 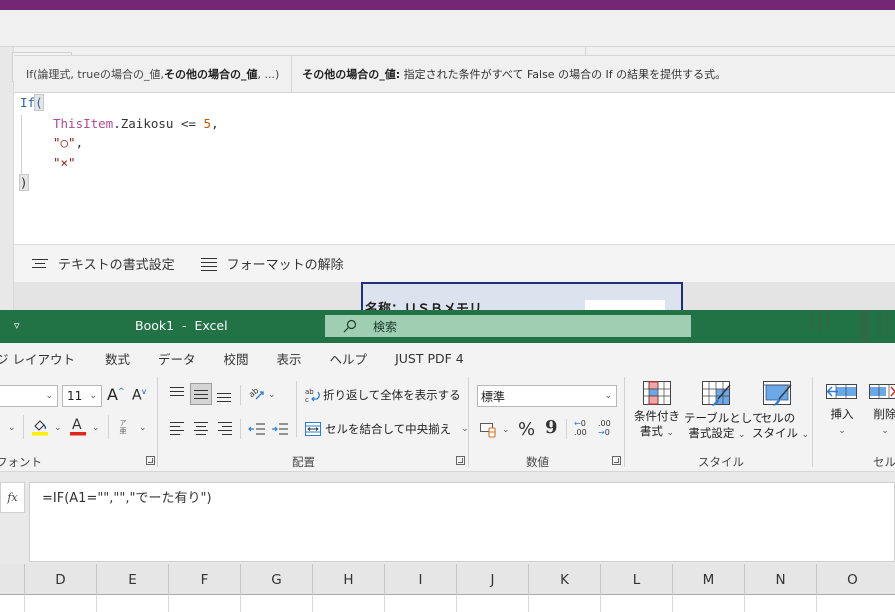 I want to click on search-placeholder: 検索, so click(x=385, y=326).